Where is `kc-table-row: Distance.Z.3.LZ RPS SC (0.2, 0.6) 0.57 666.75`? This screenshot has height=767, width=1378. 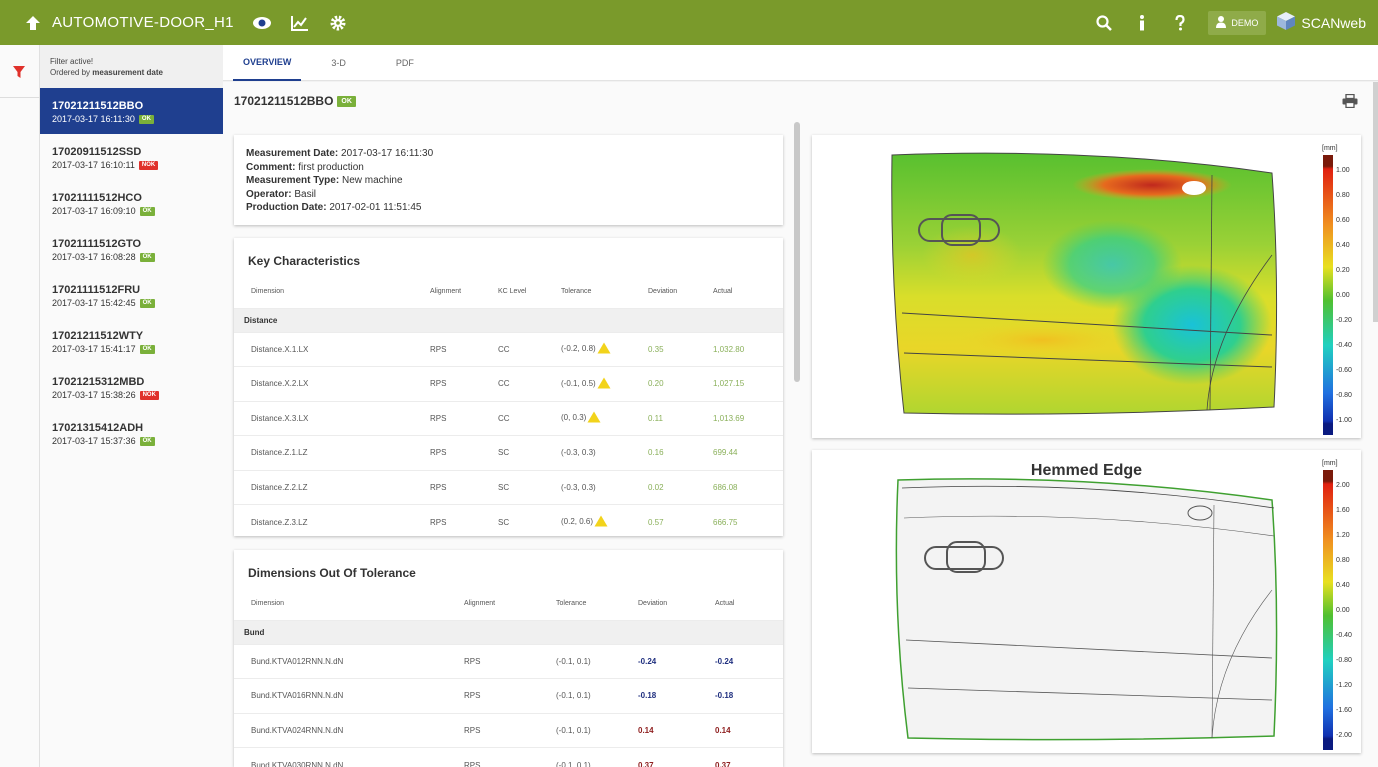
kc-table-row: Distance.Z.3.LZ RPS SC (0.2, 0.6) 0.57 666.75 is located at coordinates (508, 521).